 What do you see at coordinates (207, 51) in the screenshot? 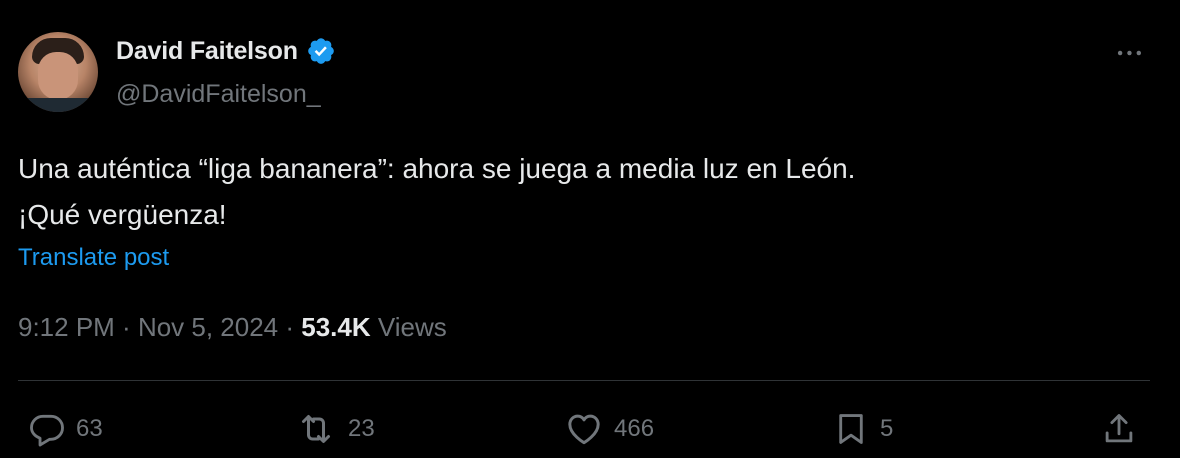
I see `author-display-name: David Faitelson` at bounding box center [207, 51].